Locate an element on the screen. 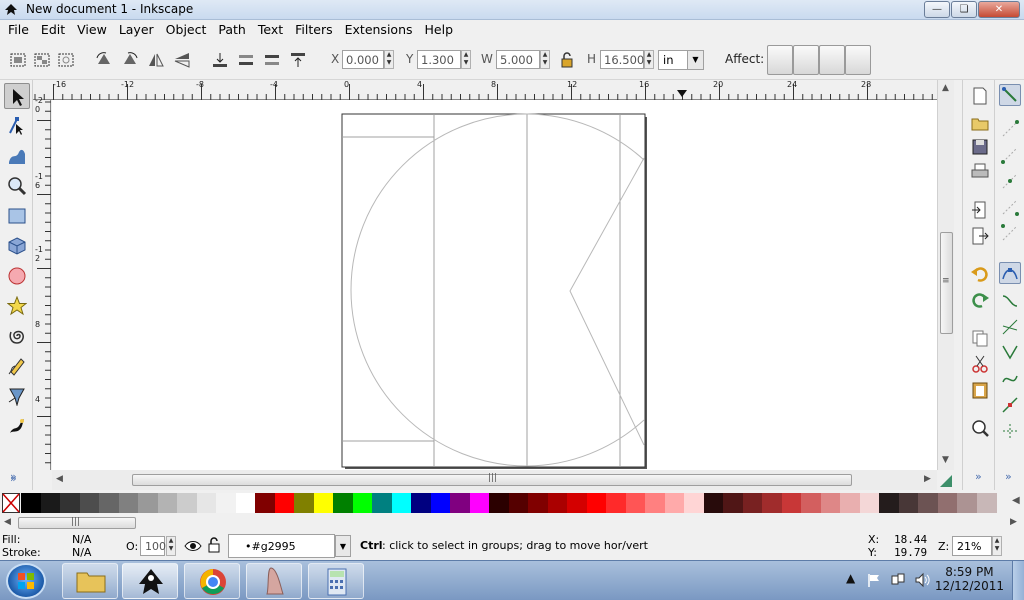 The image size is (1024, 600). rotate-ccw-icon is located at coordinates (104, 60).